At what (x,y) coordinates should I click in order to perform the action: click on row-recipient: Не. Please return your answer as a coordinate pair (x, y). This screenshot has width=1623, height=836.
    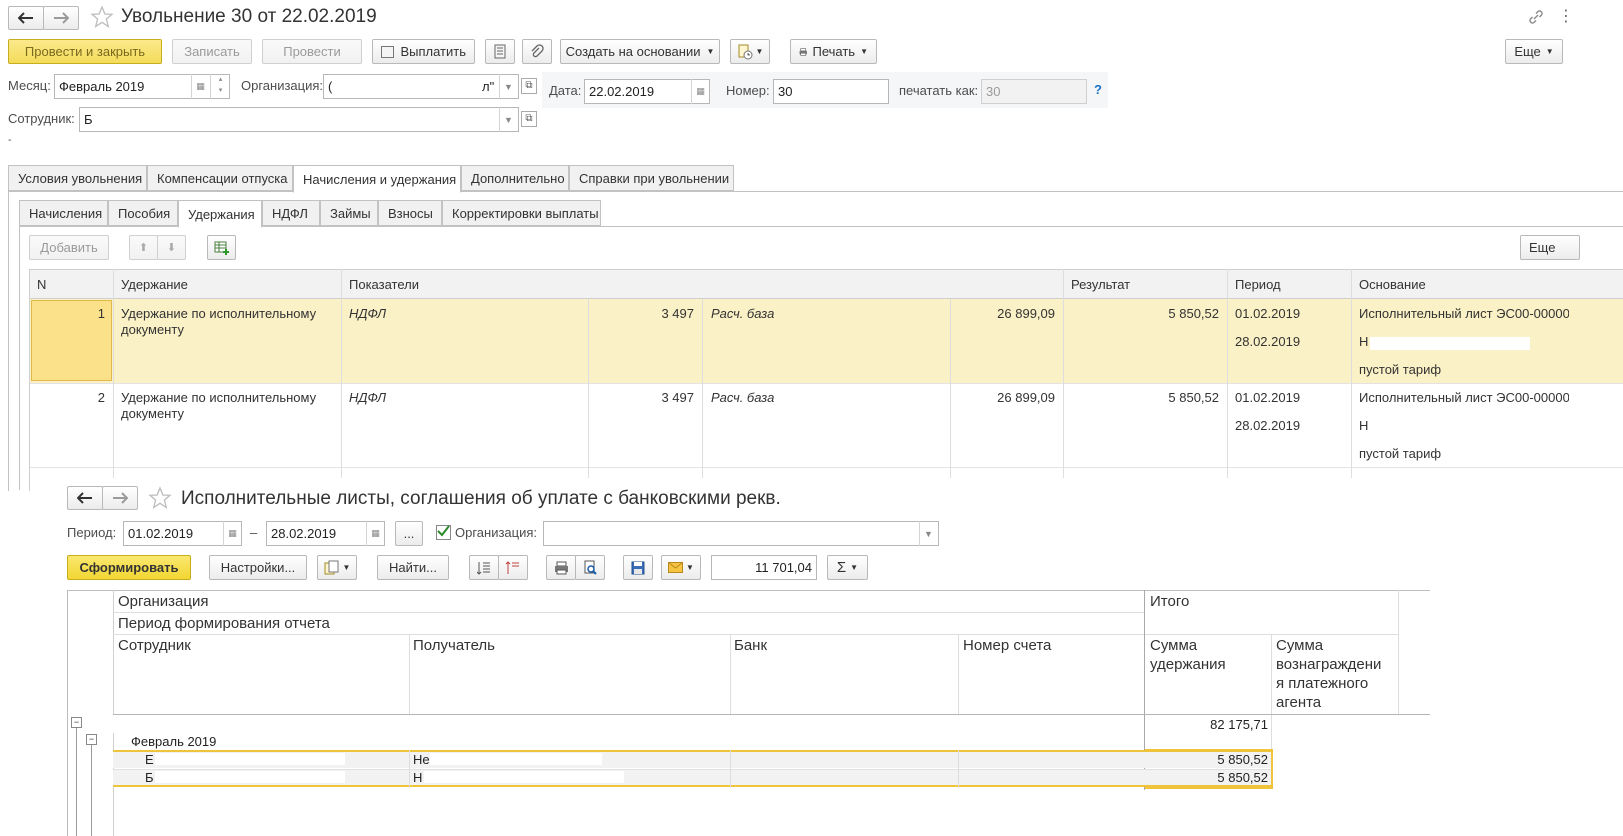
    Looking at the image, I should click on (421, 759).